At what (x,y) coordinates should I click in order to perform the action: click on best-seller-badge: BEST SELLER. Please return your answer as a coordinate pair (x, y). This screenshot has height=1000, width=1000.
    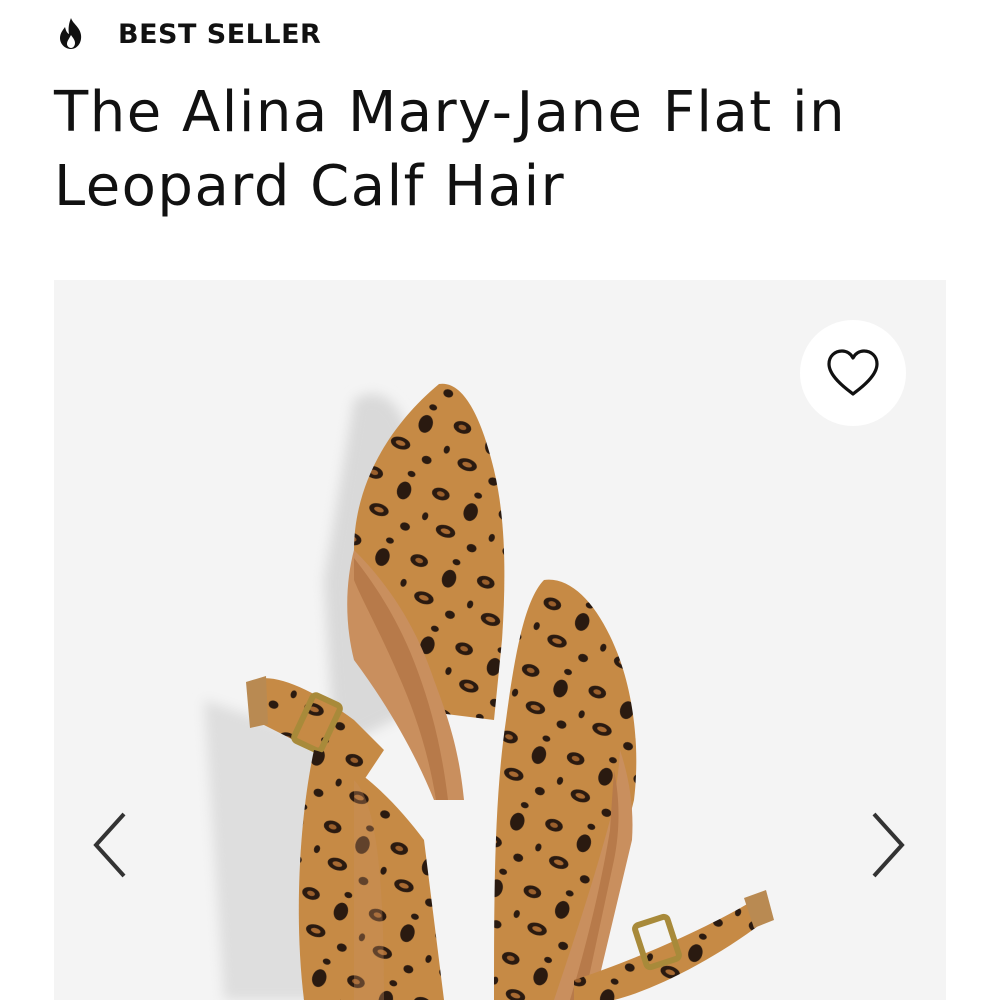
    Looking at the image, I should click on (188, 34).